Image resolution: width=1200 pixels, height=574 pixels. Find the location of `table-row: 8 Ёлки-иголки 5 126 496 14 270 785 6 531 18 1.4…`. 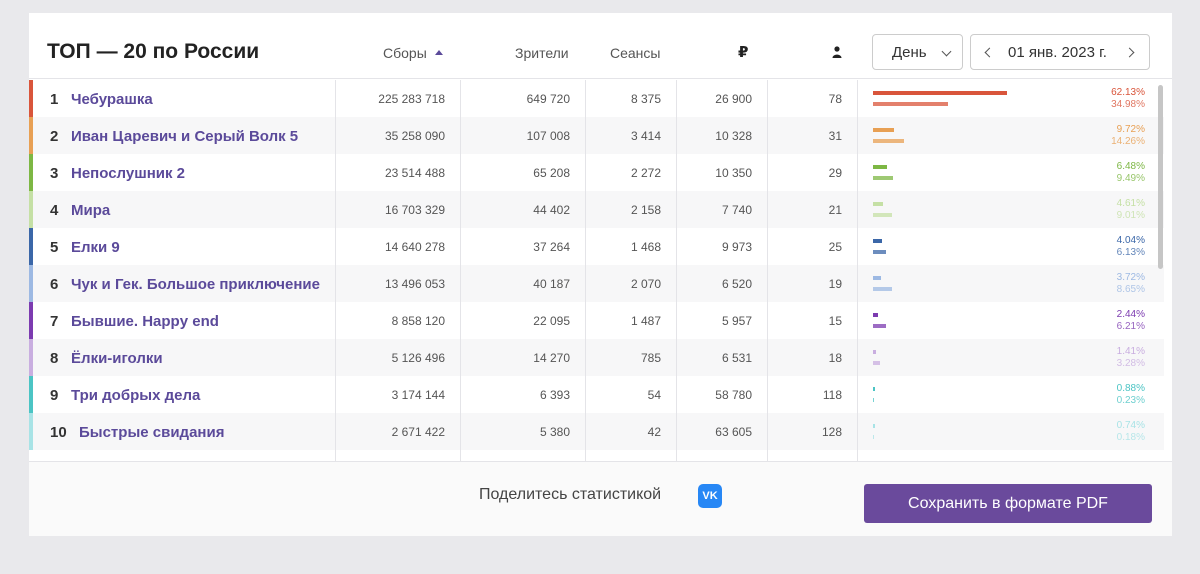

table-row: 8 Ёлки-иголки 5 126 496 14 270 785 6 531 18 1.4… is located at coordinates (596, 357).